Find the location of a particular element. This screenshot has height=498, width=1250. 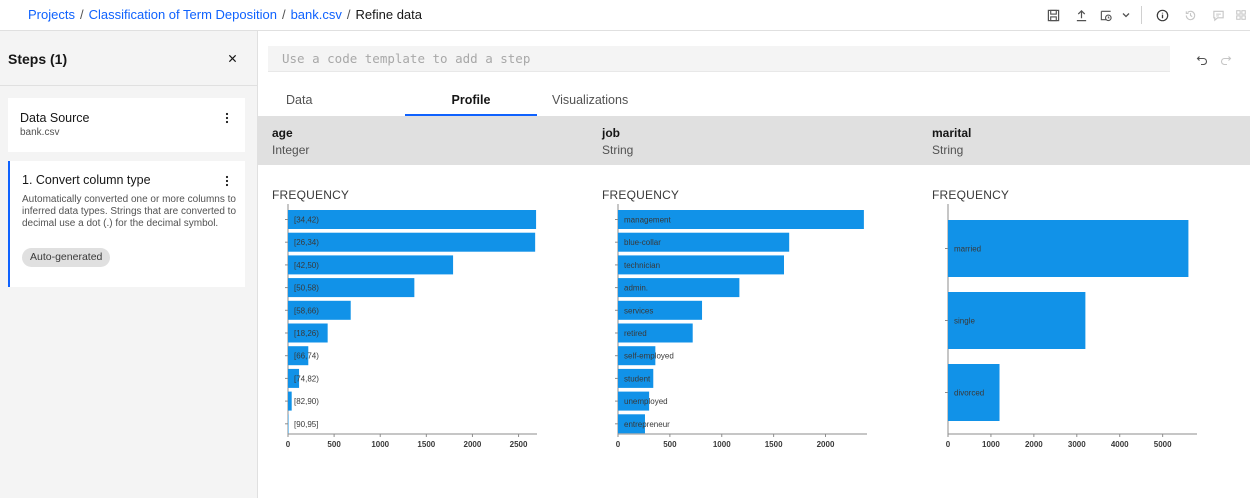

info-icon is located at coordinates (1162, 15).